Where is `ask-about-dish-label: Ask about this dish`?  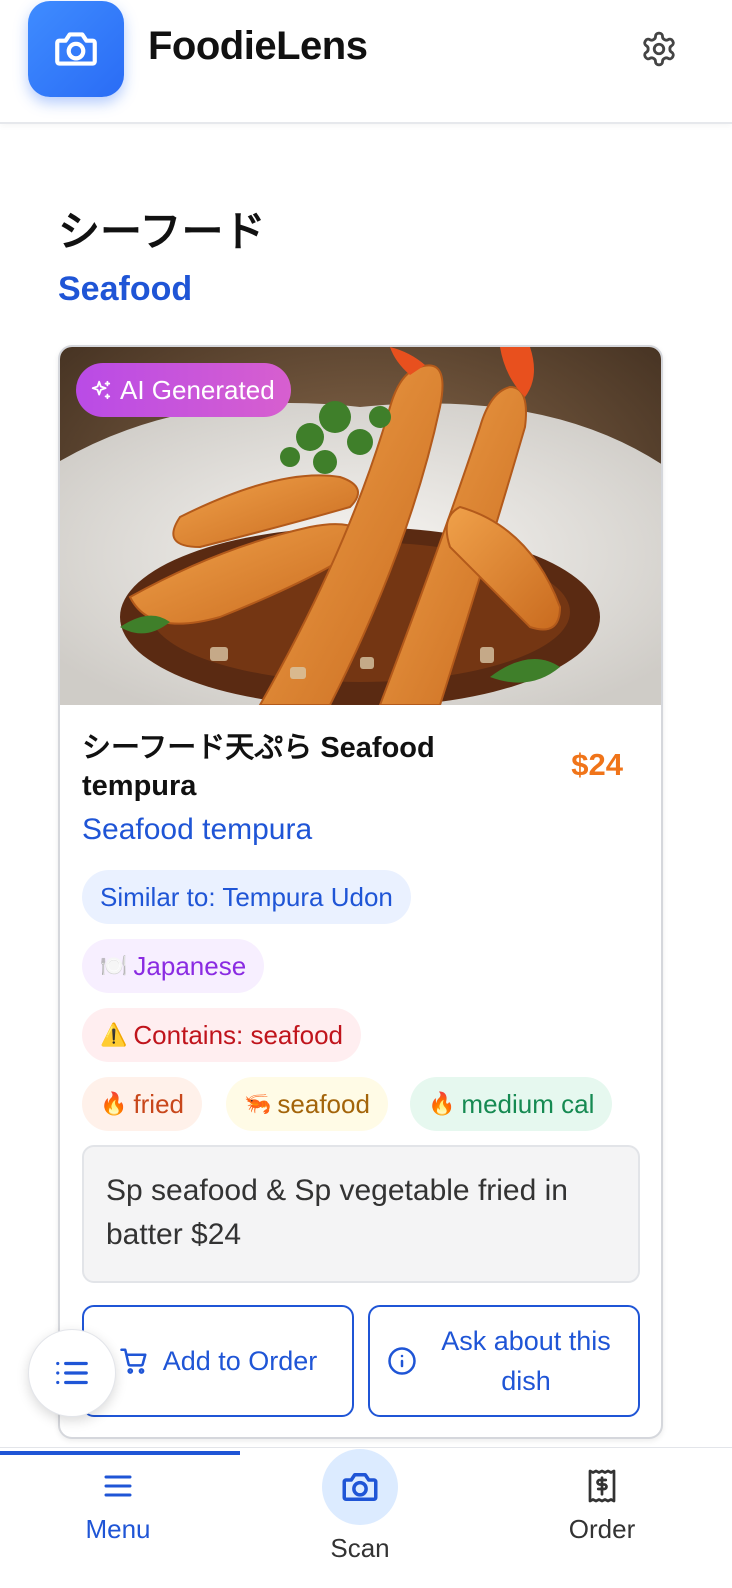
ask-about-dish-label: Ask about this dish is located at coordinates (526, 1361).